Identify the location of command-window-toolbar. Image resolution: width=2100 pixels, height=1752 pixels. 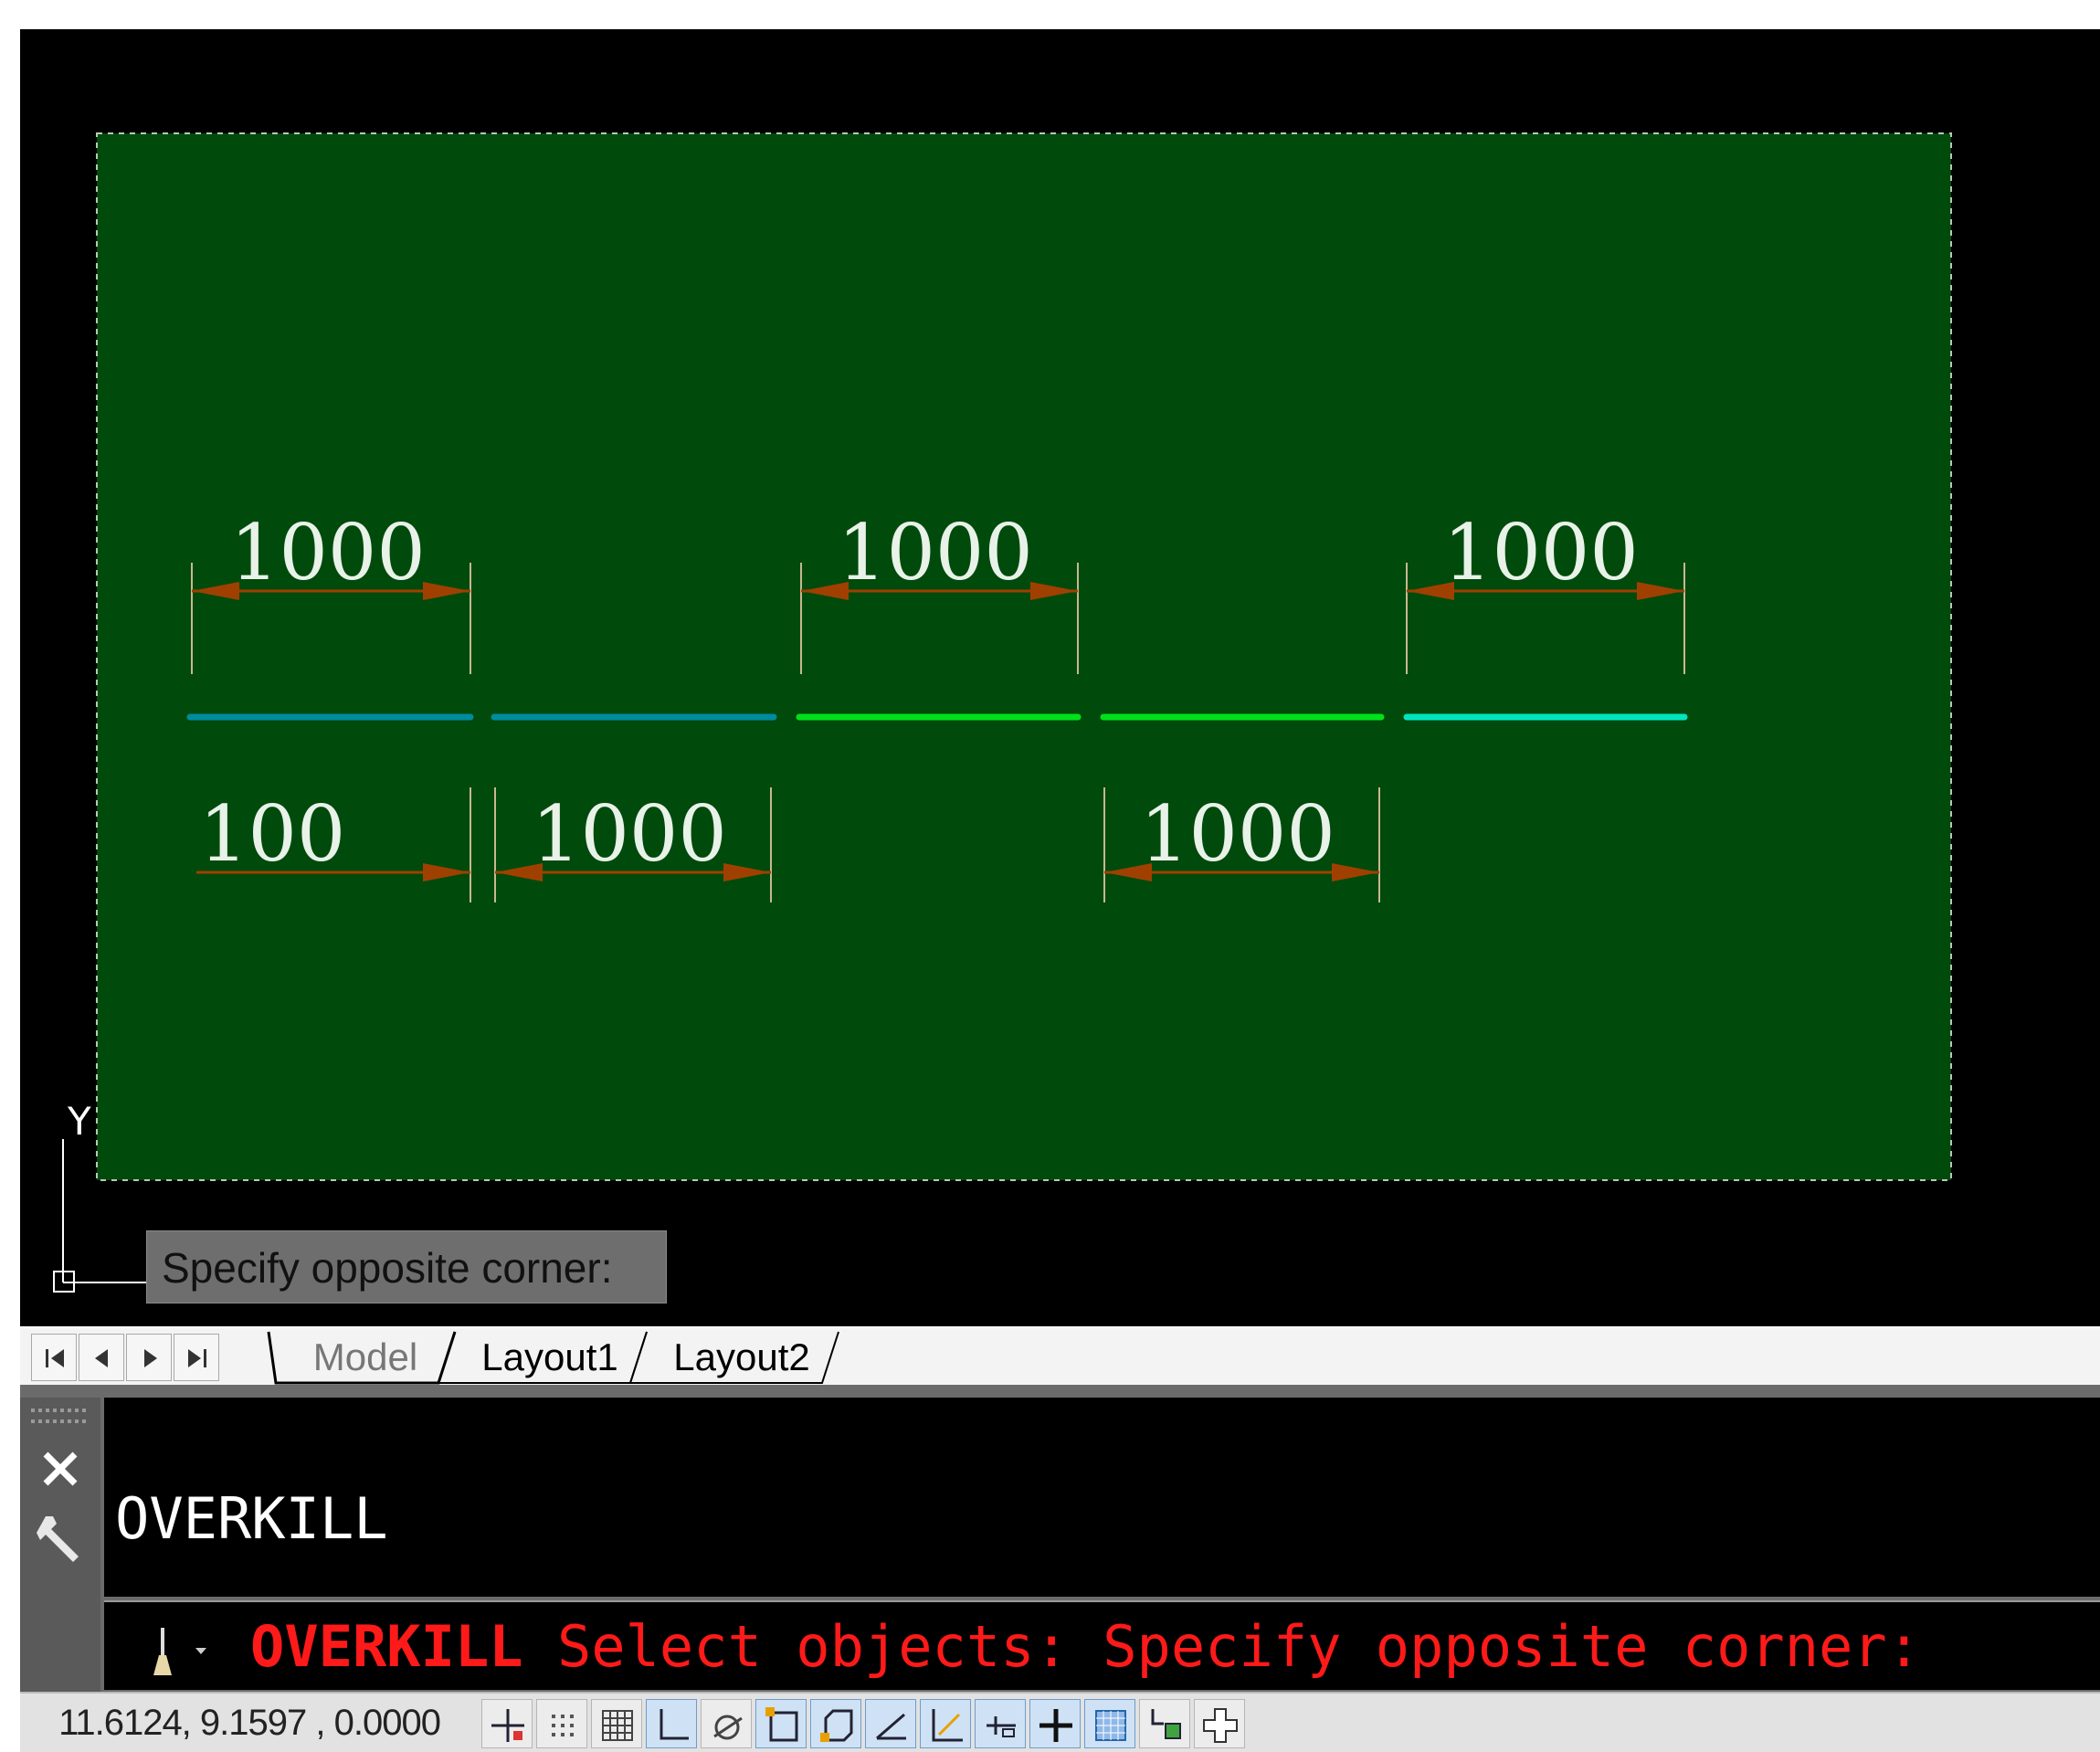
(60, 1545).